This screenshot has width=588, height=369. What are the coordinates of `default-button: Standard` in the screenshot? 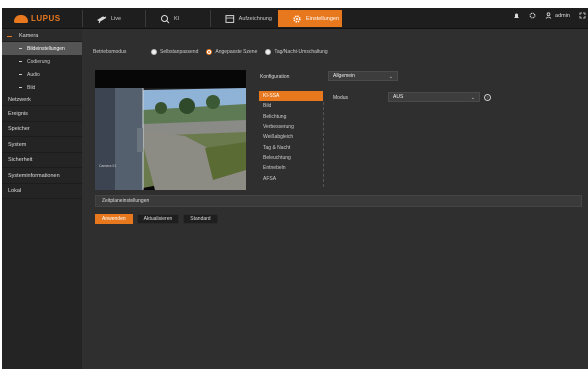 It's located at (200, 219).